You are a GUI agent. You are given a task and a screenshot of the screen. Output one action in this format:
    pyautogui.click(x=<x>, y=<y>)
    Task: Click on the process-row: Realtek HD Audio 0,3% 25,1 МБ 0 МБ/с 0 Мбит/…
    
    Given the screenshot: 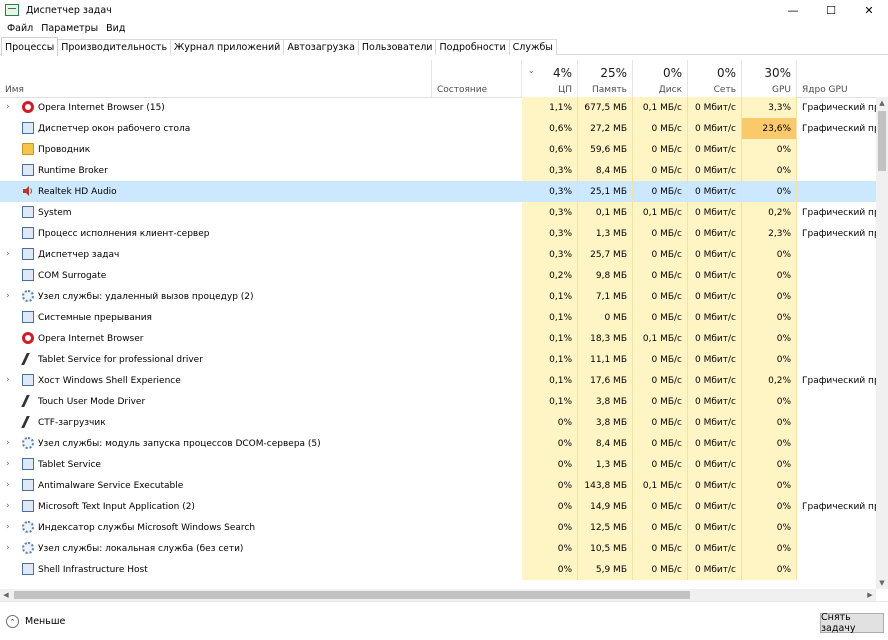 What is the action you would take?
    pyautogui.click(x=438, y=191)
    